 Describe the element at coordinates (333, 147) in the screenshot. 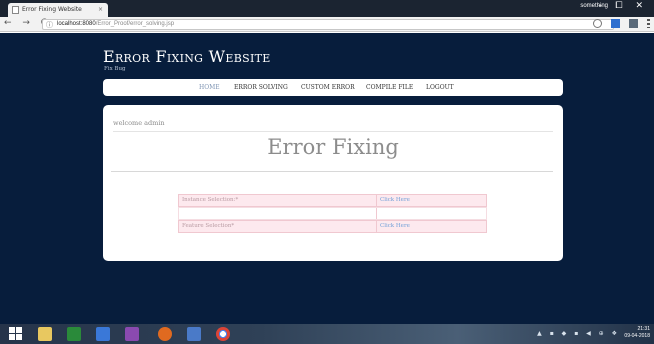

I see `page-heading: Error Fixing` at that location.